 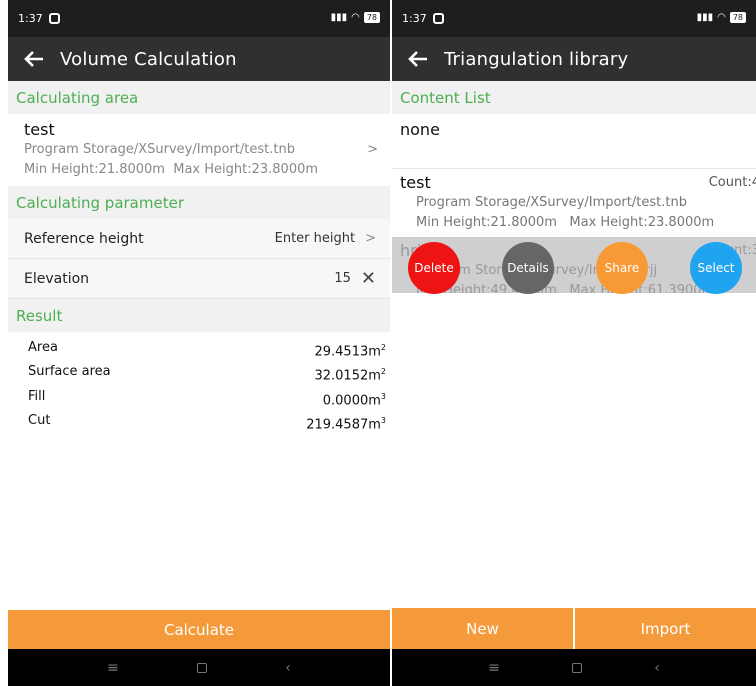 I want to click on area-heights: Min Height:21.8000m Max Height:23.8000m, so click(x=199, y=170).